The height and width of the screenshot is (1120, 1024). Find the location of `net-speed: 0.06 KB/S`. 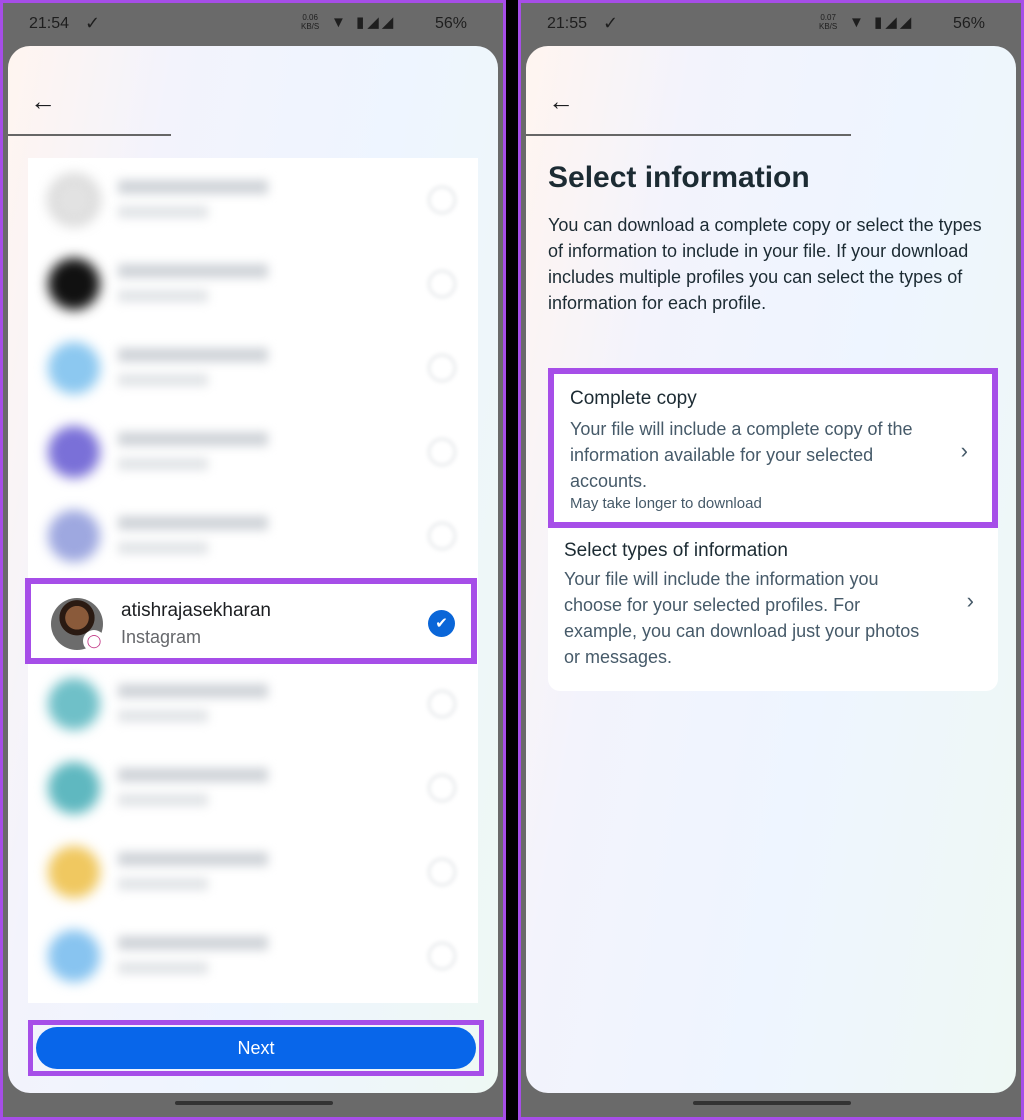

net-speed: 0.06 KB/S is located at coordinates (310, 22).